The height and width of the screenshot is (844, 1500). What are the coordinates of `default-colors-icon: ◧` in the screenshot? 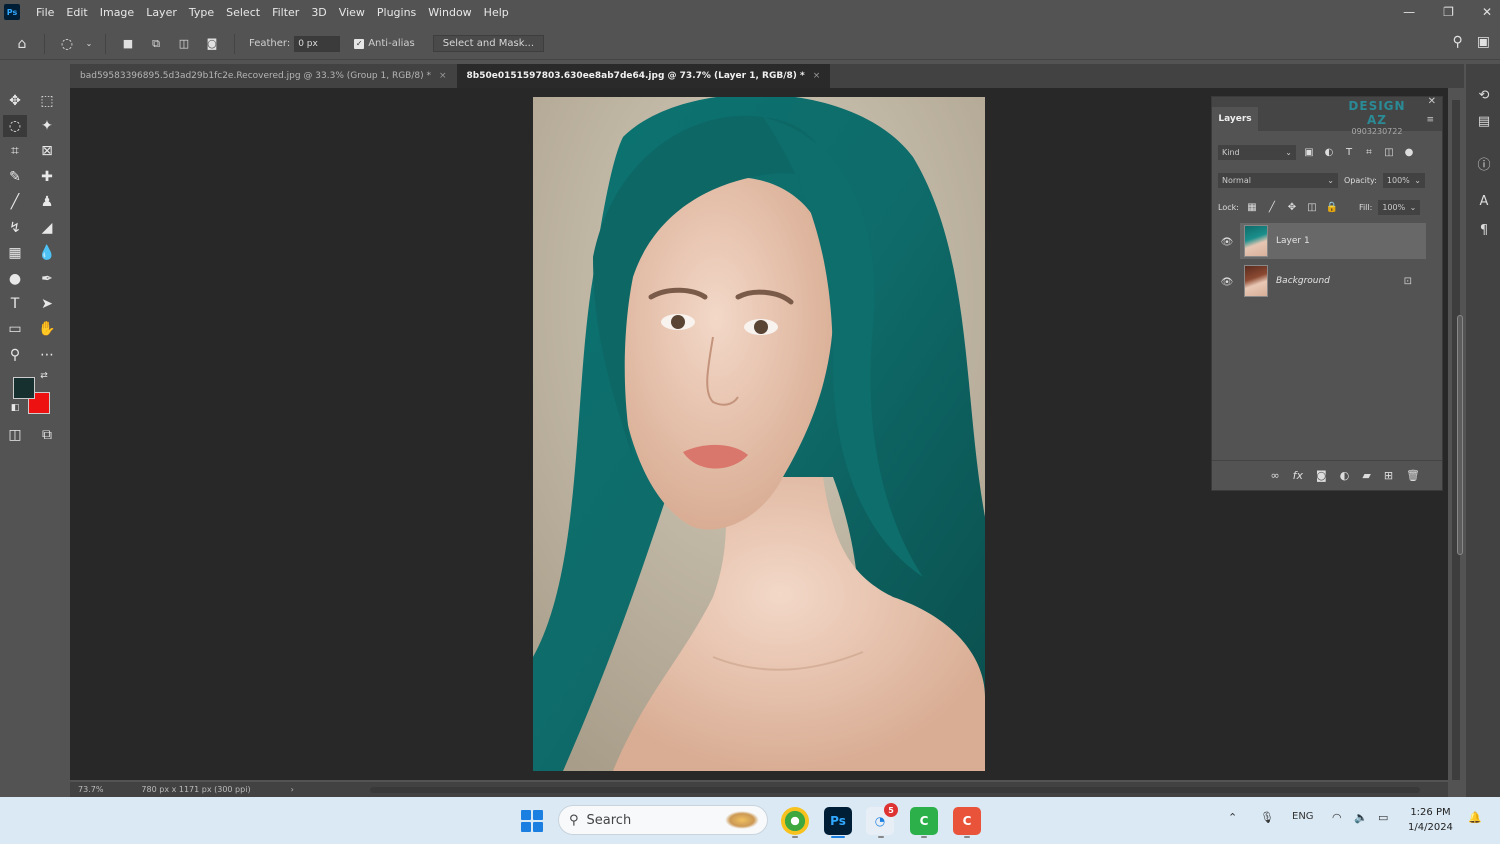 It's located at (15, 408).